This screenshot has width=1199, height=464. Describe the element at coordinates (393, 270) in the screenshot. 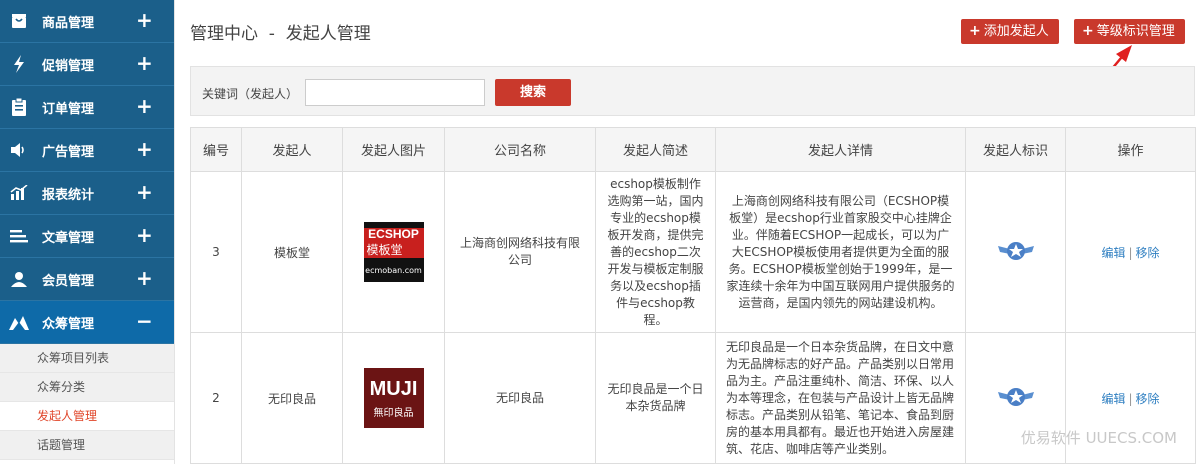

I see `logo-text: ecmoban.com` at that location.